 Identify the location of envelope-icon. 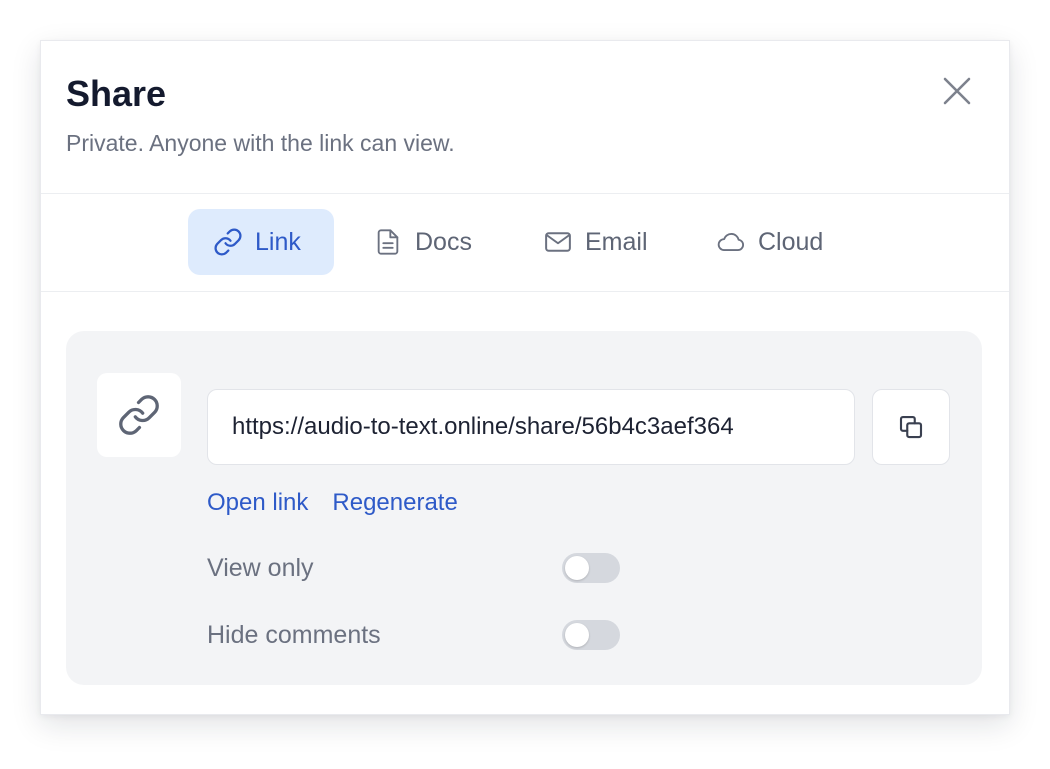
(558, 242).